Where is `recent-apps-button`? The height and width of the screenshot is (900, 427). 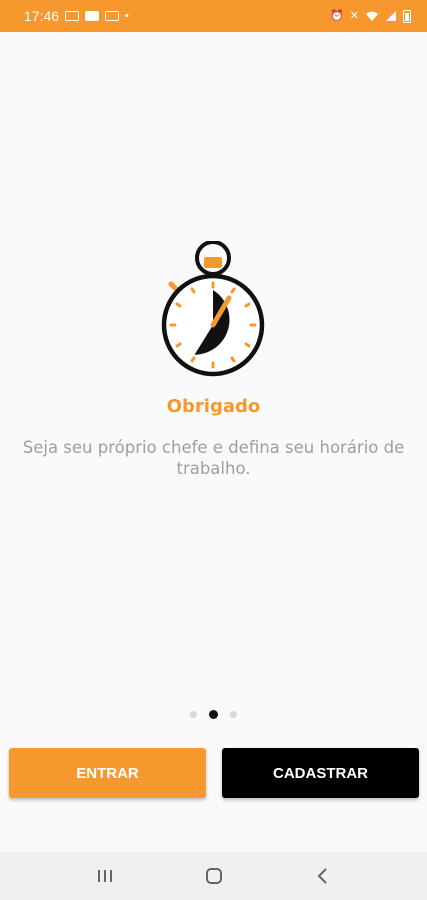 recent-apps-button is located at coordinates (105, 876).